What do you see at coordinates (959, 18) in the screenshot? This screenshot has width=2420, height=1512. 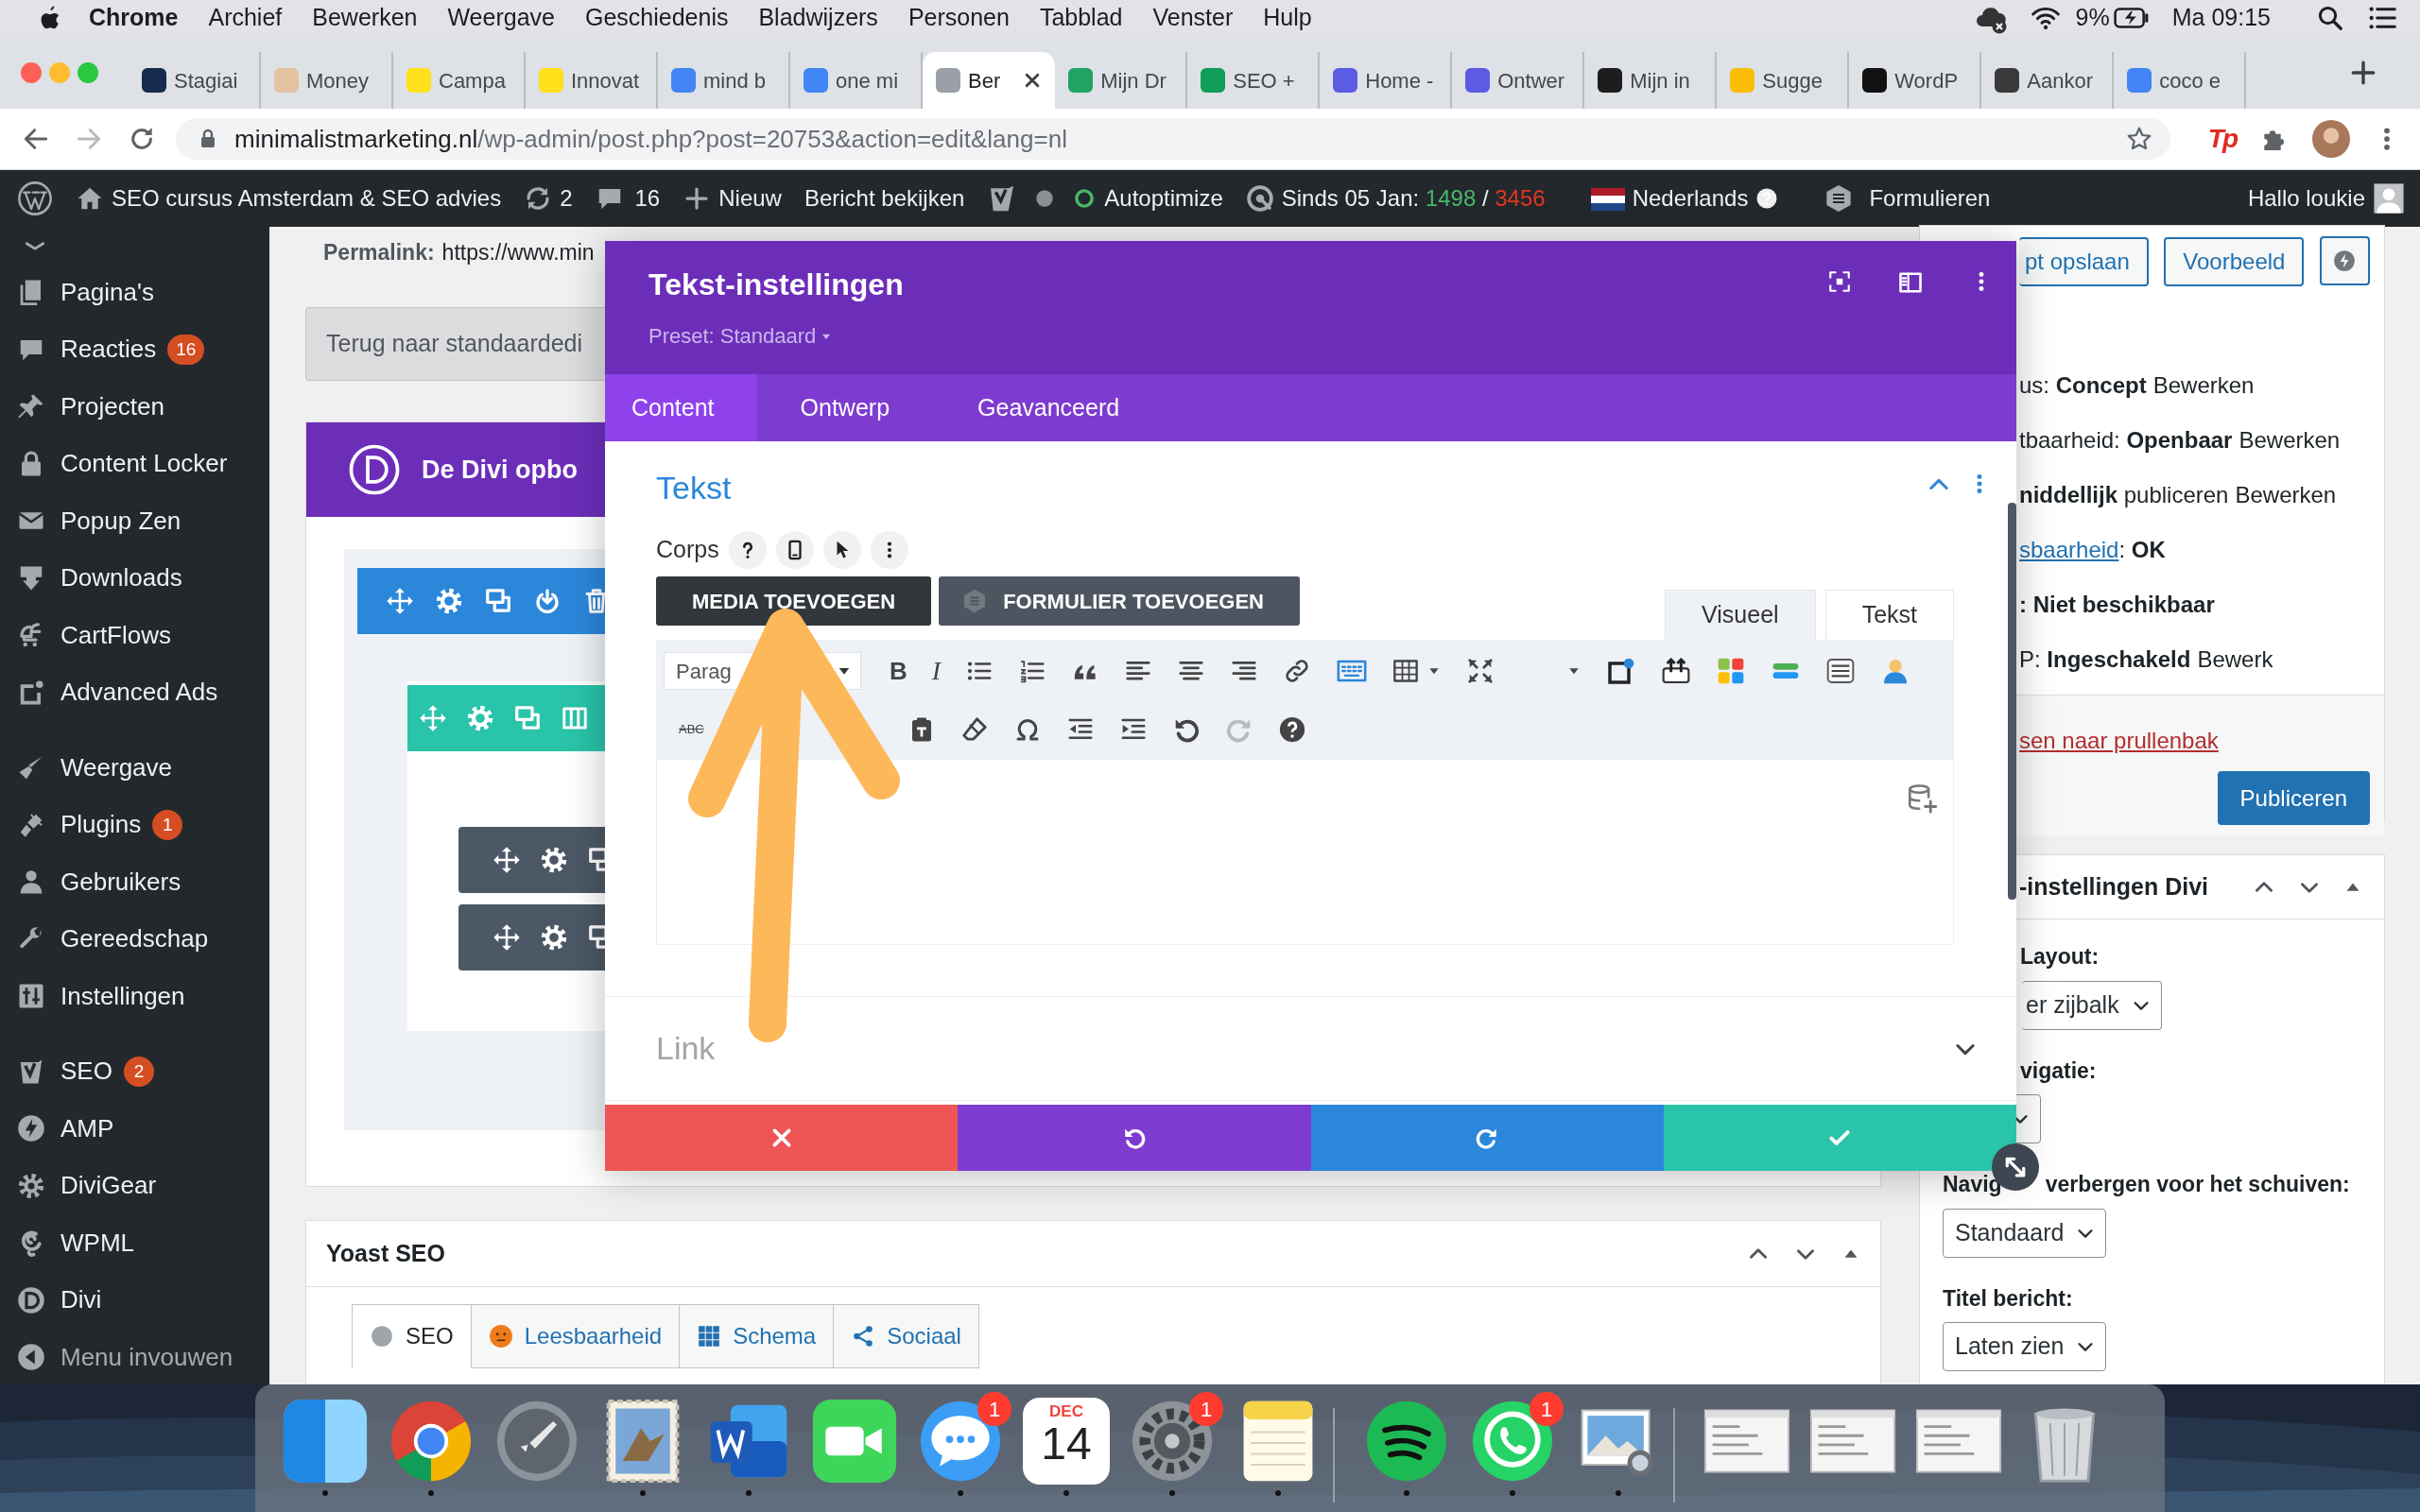 I see `menu-item: Personen` at bounding box center [959, 18].